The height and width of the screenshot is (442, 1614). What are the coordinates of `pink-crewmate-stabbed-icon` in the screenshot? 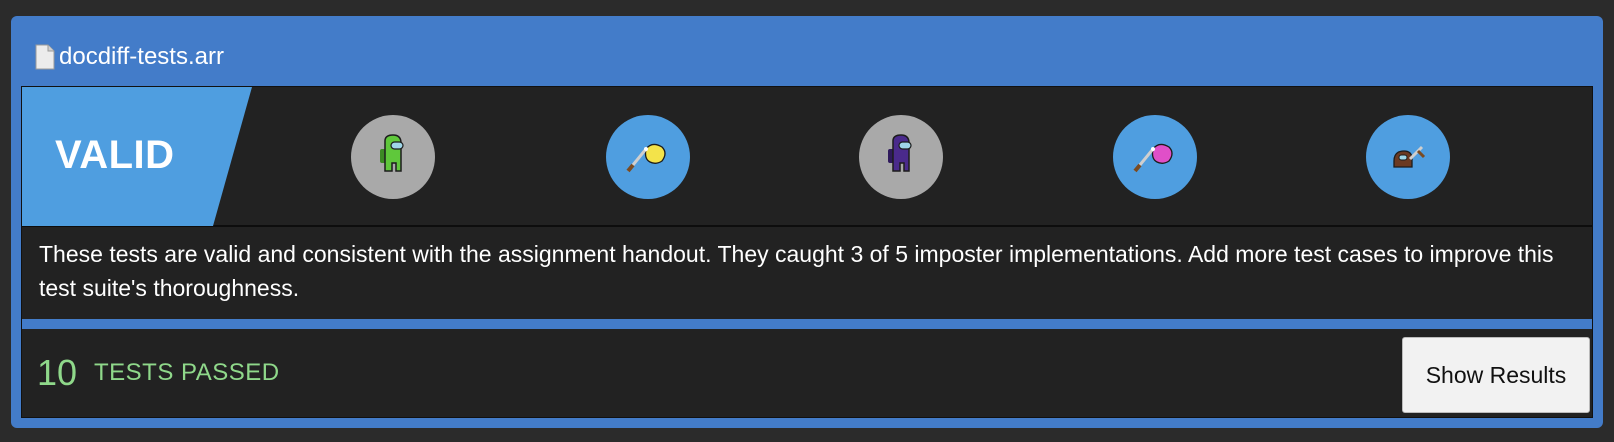 It's located at (1153, 158).